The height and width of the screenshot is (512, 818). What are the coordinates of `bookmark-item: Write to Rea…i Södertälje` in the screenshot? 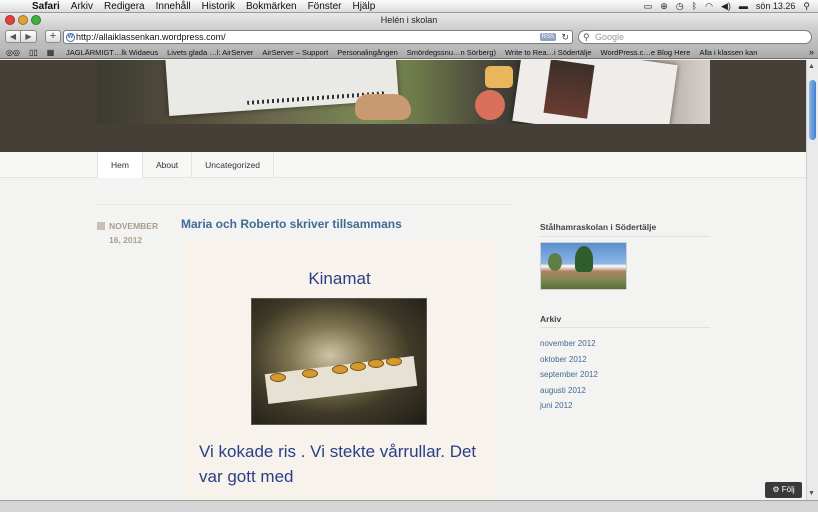 It's located at (548, 52).